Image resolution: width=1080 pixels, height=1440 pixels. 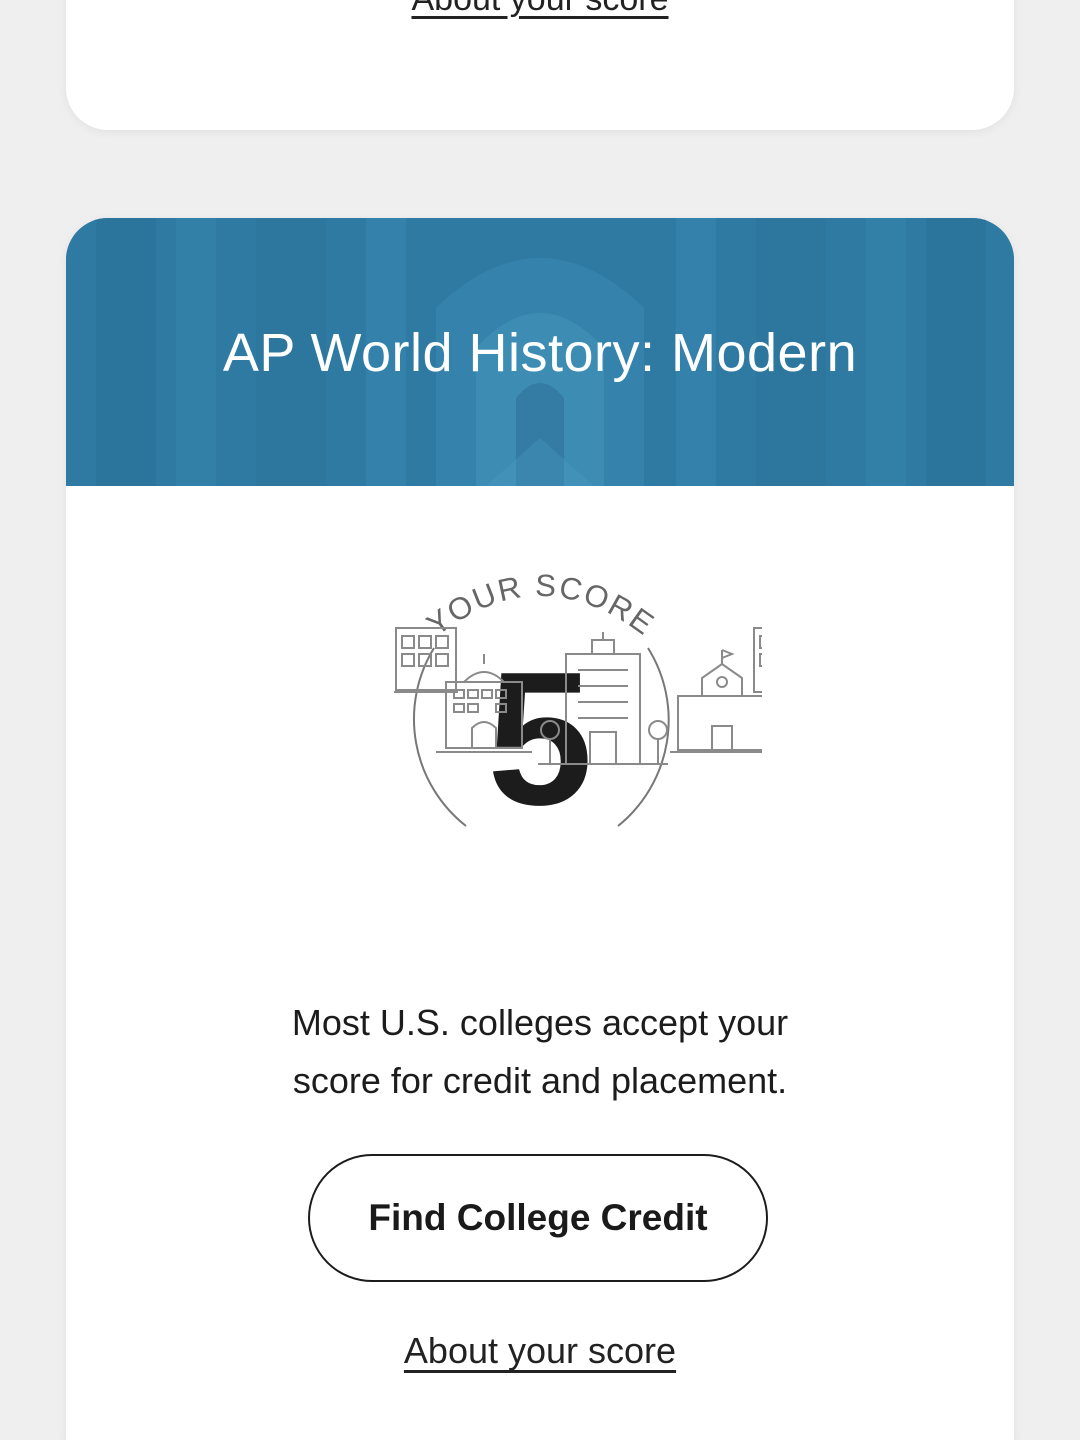 What do you see at coordinates (540, 1022) in the screenshot?
I see `caption-line-1: Most U.S. colleges accept your` at bounding box center [540, 1022].